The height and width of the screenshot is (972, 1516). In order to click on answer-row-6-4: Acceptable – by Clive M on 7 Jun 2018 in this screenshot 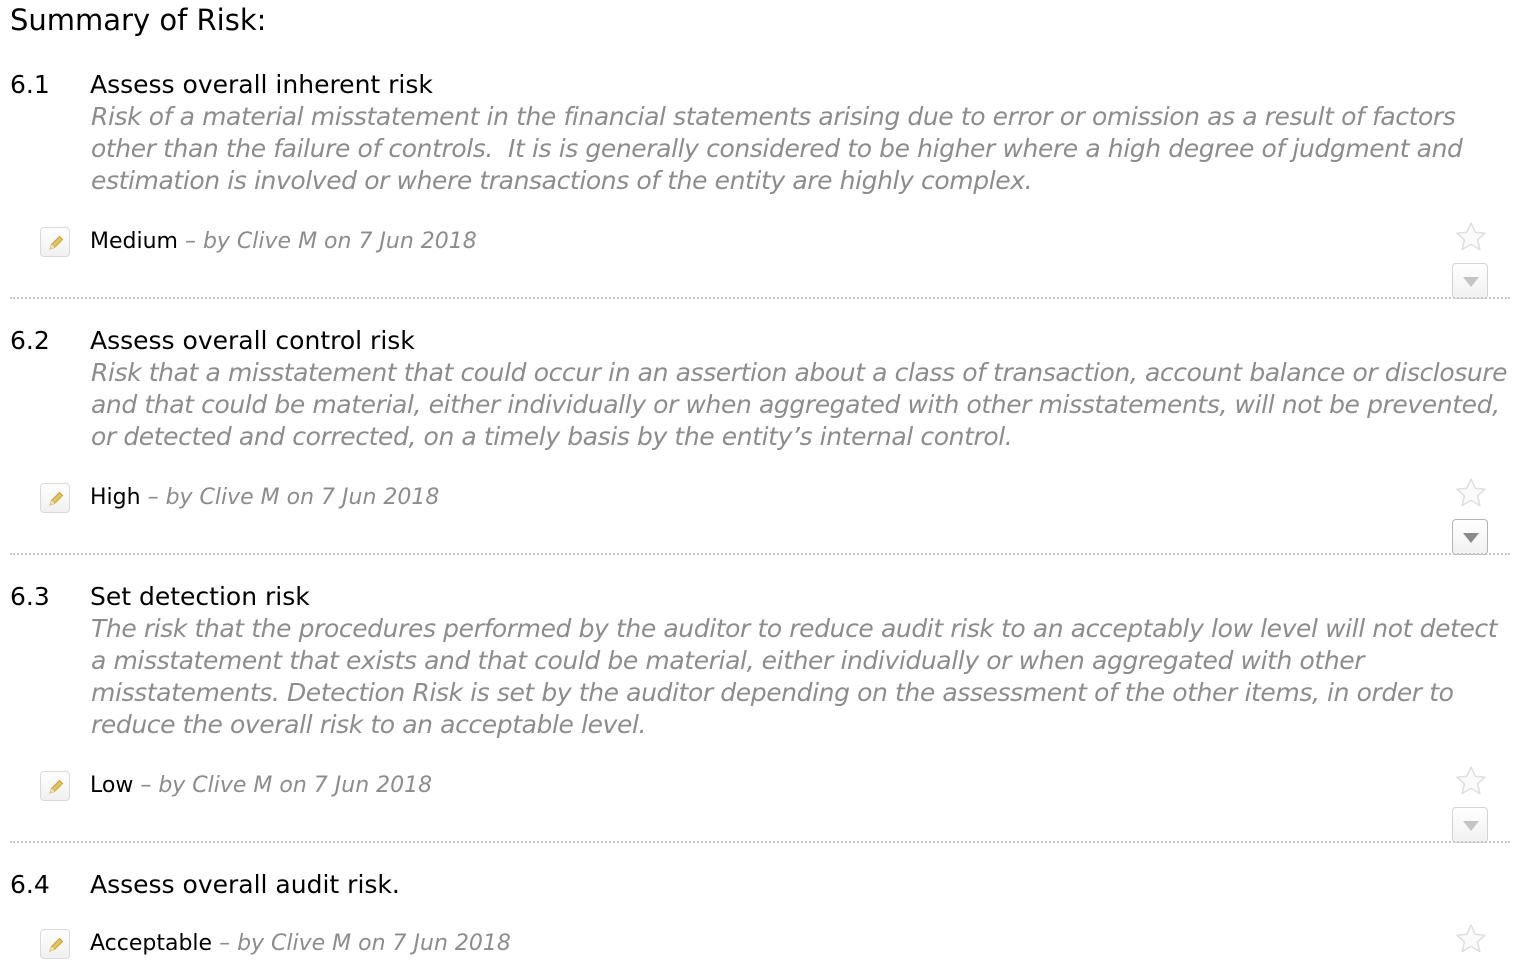, I will do `click(758, 944)`.